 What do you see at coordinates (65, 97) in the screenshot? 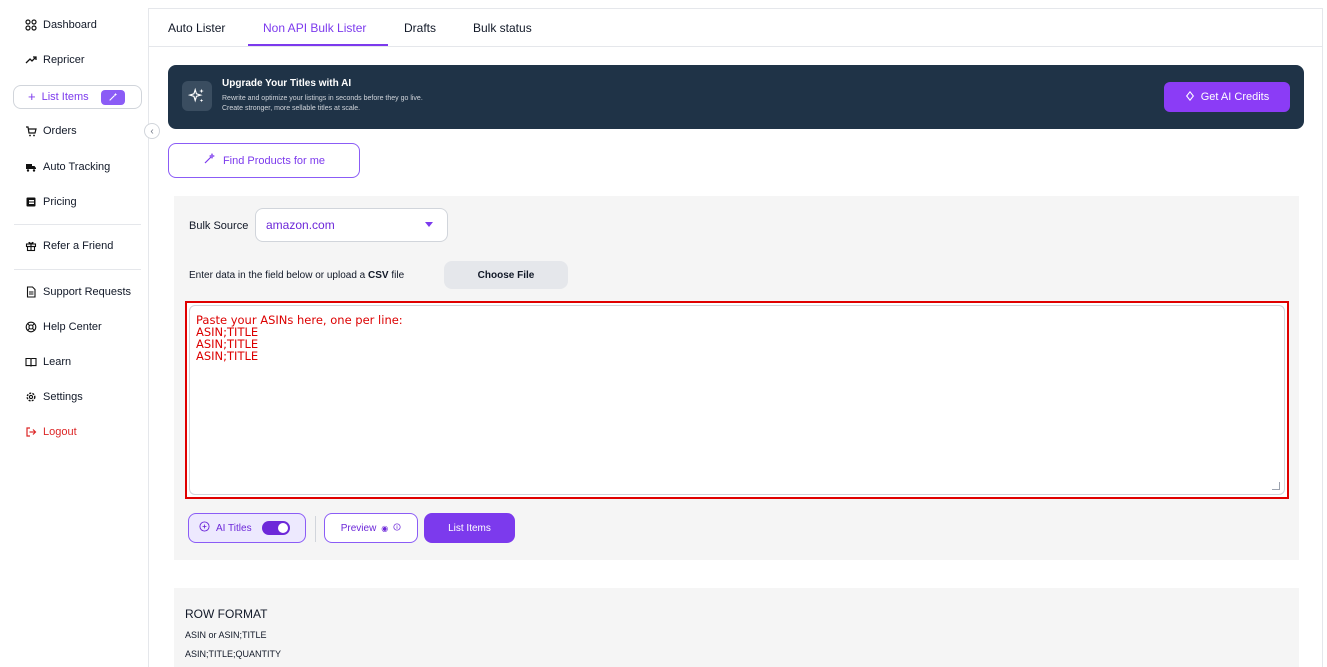
I see `sidebar-item-label: List Items` at bounding box center [65, 97].